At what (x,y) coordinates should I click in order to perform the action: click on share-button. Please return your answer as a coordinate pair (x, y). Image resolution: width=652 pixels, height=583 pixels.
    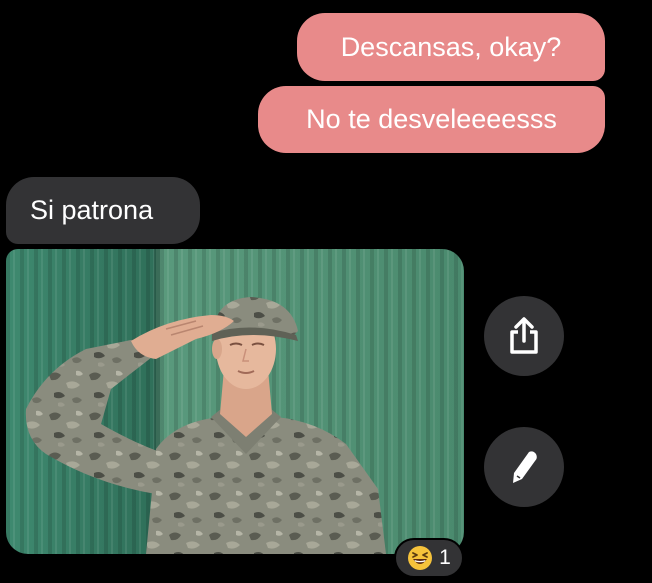
    Looking at the image, I should click on (524, 336).